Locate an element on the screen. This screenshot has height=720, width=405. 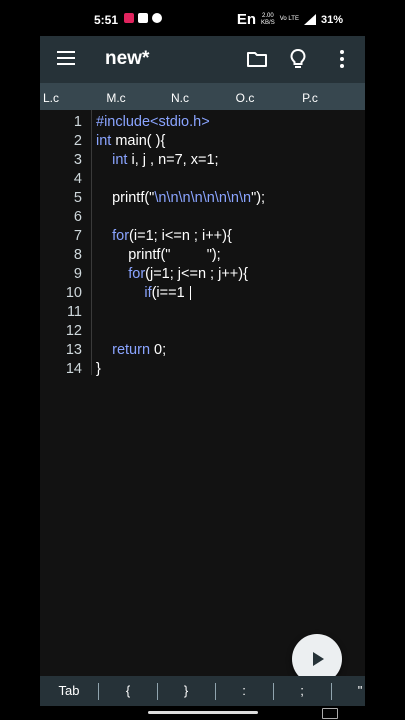
code-text: main( ){ is located at coordinates (138, 141).